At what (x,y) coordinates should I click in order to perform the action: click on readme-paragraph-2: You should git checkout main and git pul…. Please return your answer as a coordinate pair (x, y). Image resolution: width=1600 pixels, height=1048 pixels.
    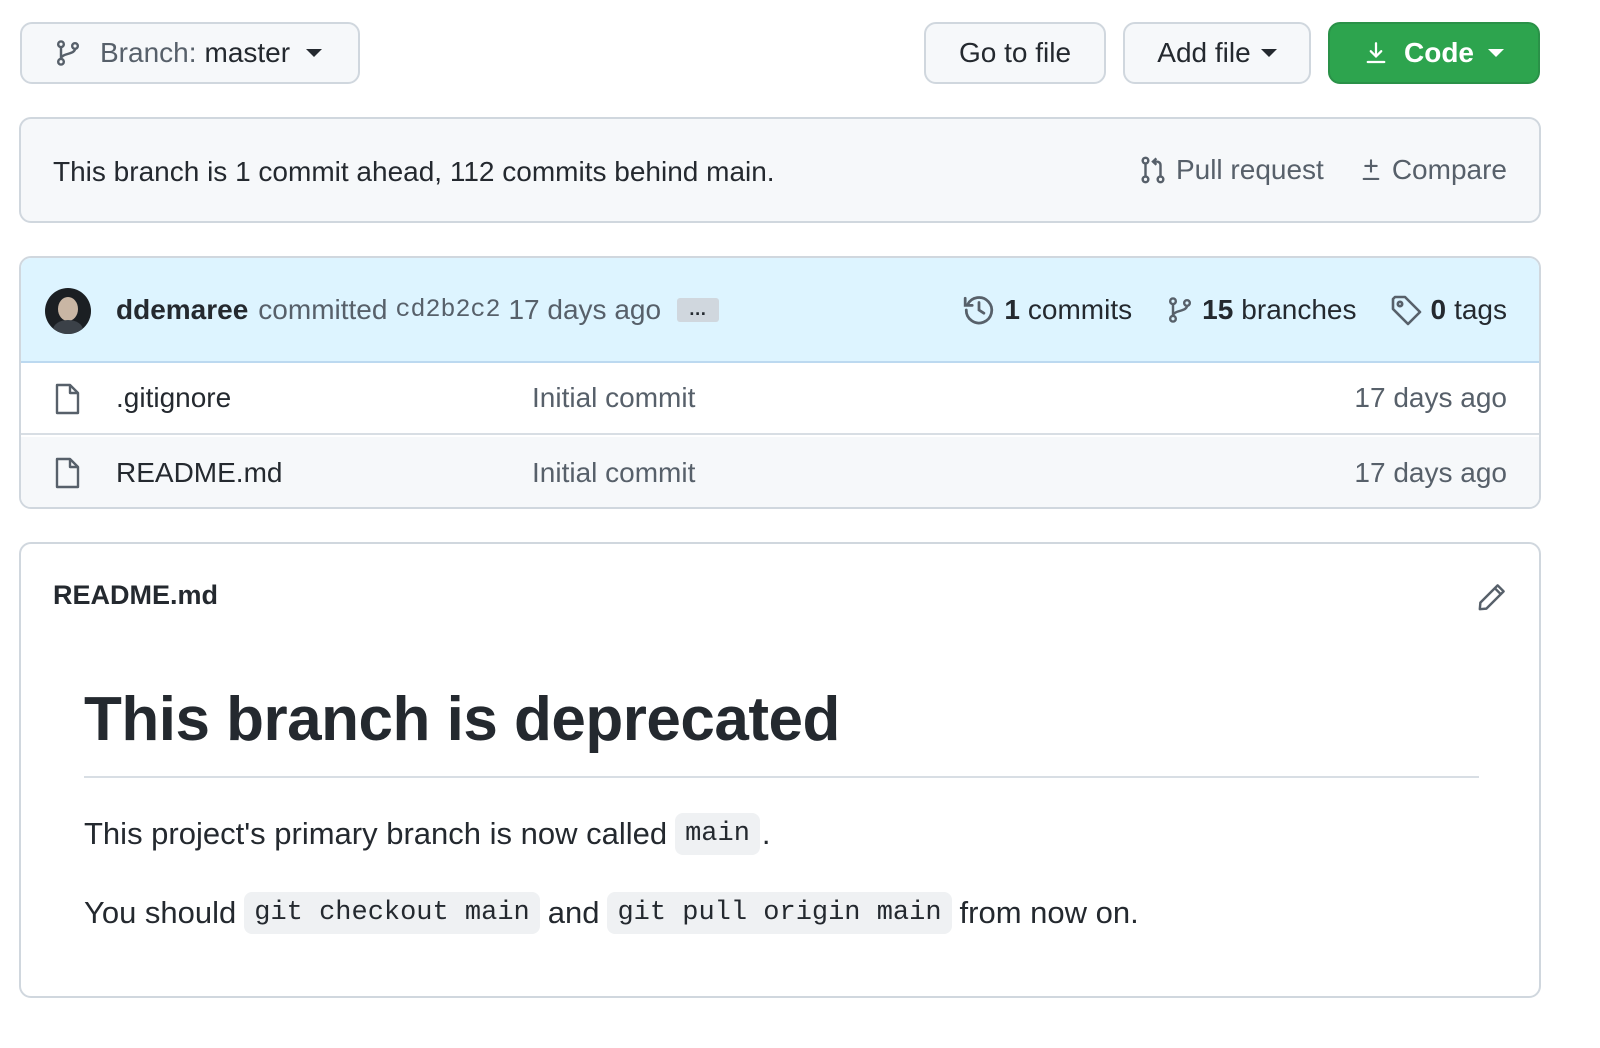
    Looking at the image, I should click on (611, 913).